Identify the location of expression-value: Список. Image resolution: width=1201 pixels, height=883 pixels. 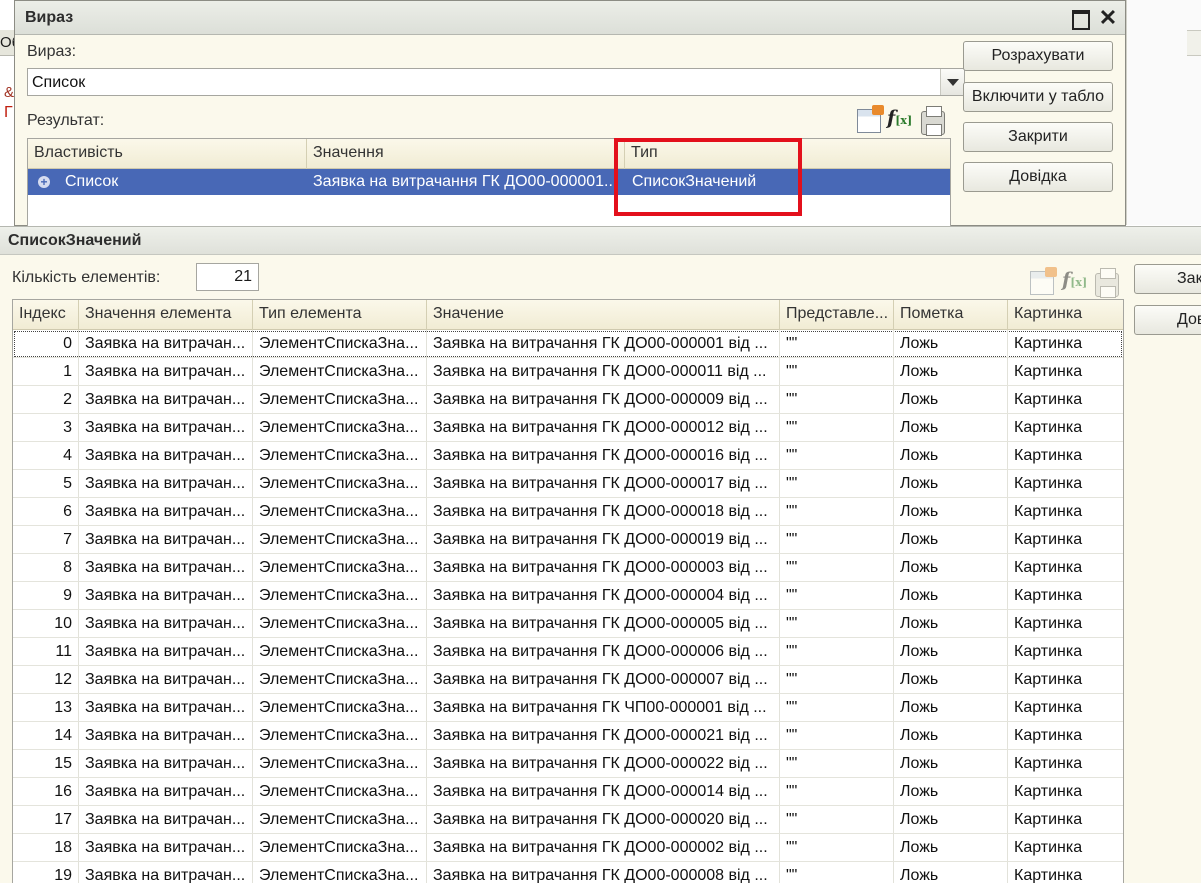
(58, 83).